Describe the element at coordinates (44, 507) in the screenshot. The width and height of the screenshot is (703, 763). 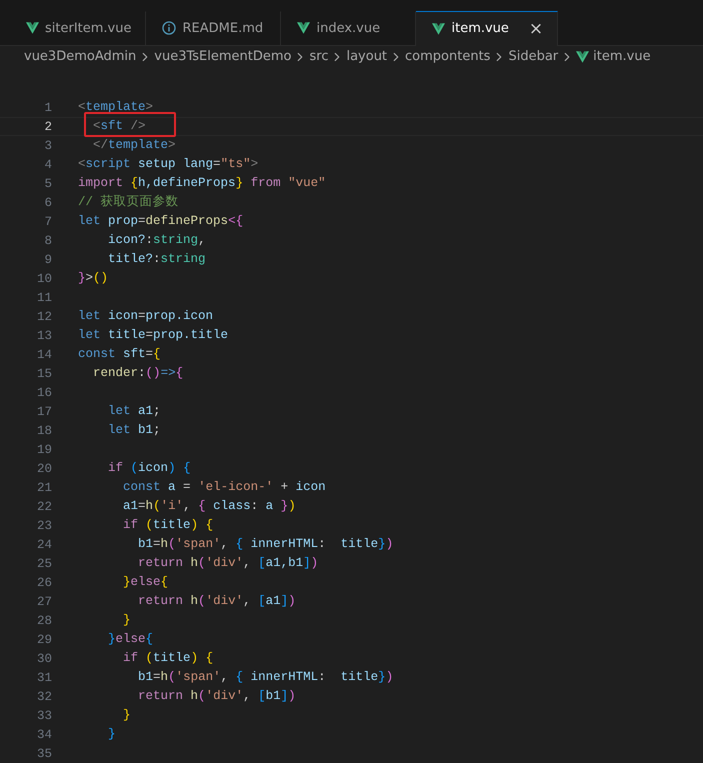
I see `line-number: 22` at that location.